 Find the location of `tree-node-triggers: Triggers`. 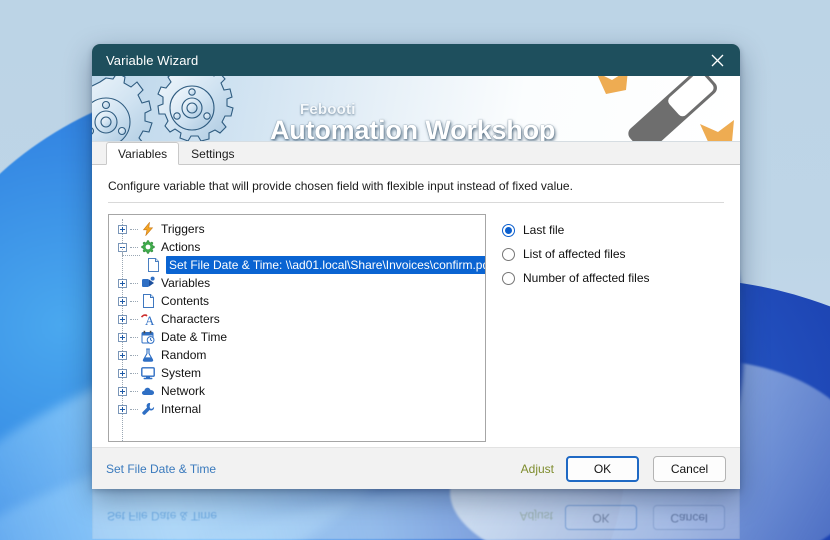

tree-node-triggers: Triggers is located at coordinates (297, 229).